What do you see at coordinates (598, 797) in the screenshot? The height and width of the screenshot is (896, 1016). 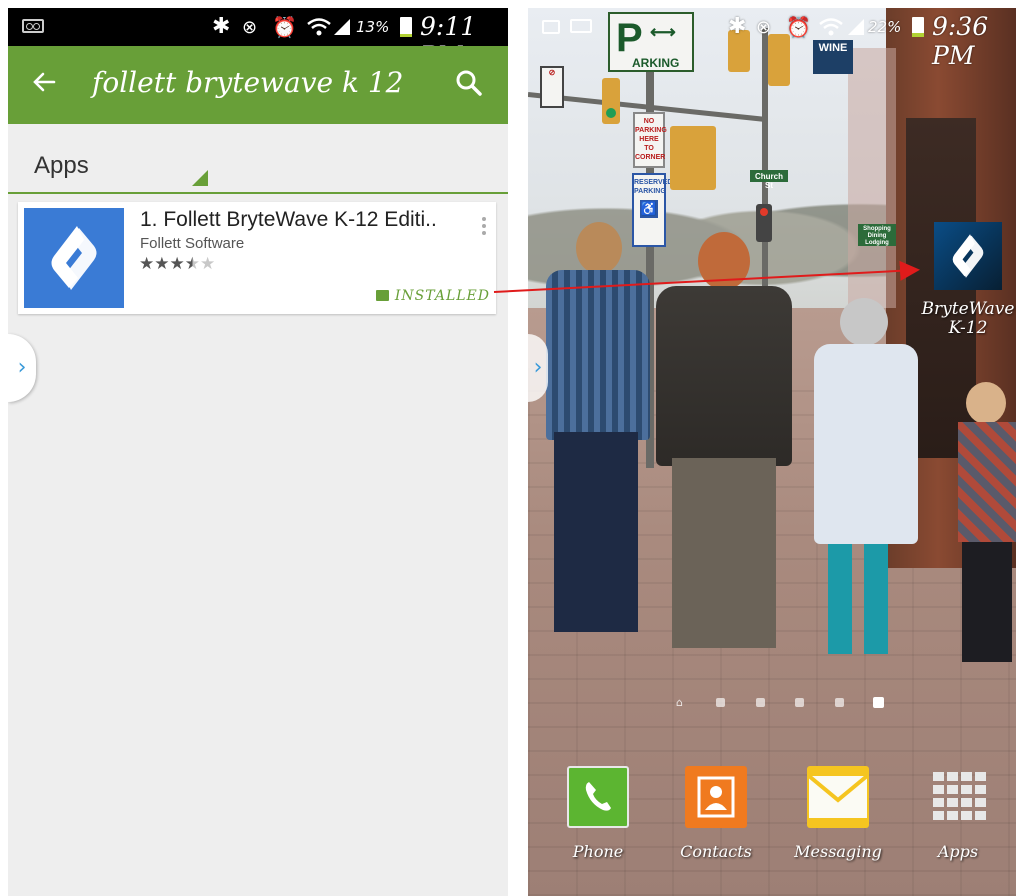 I see `phone-icon` at bounding box center [598, 797].